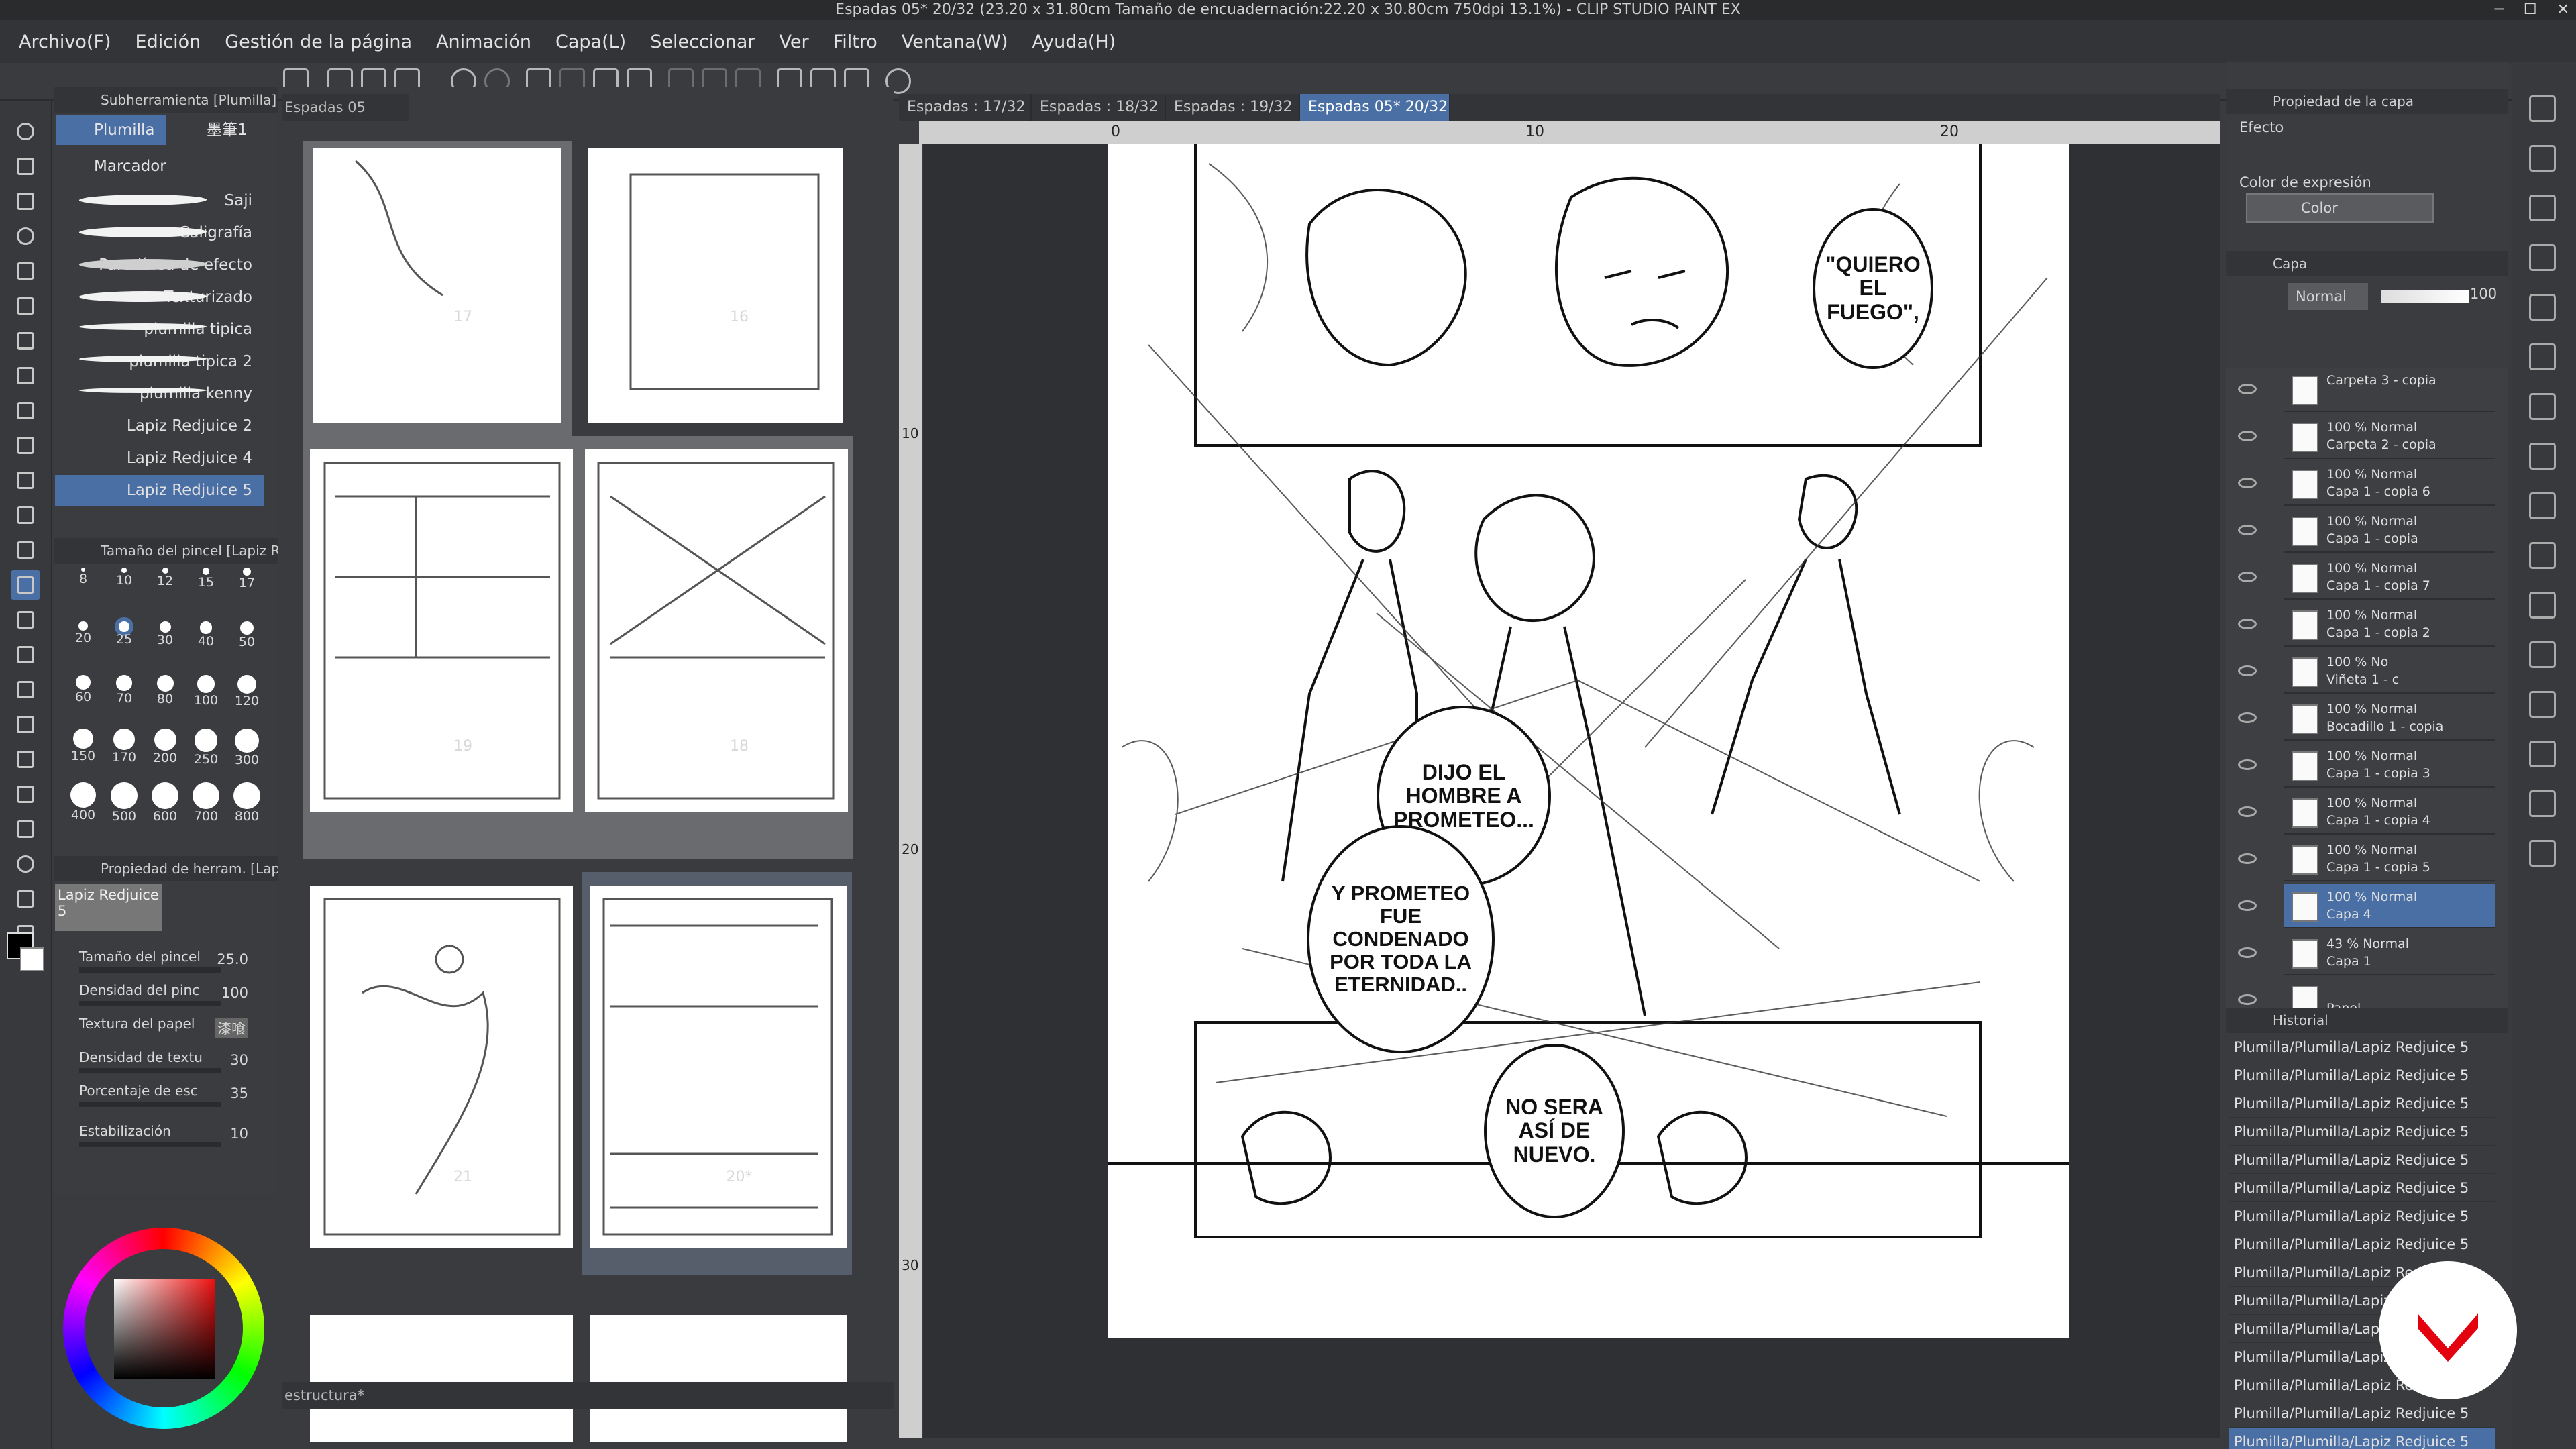 The image size is (2576, 1449). What do you see at coordinates (174, 962) in the screenshot?
I see `prop-brush-size: Tamaño del pincel 25.0` at bounding box center [174, 962].